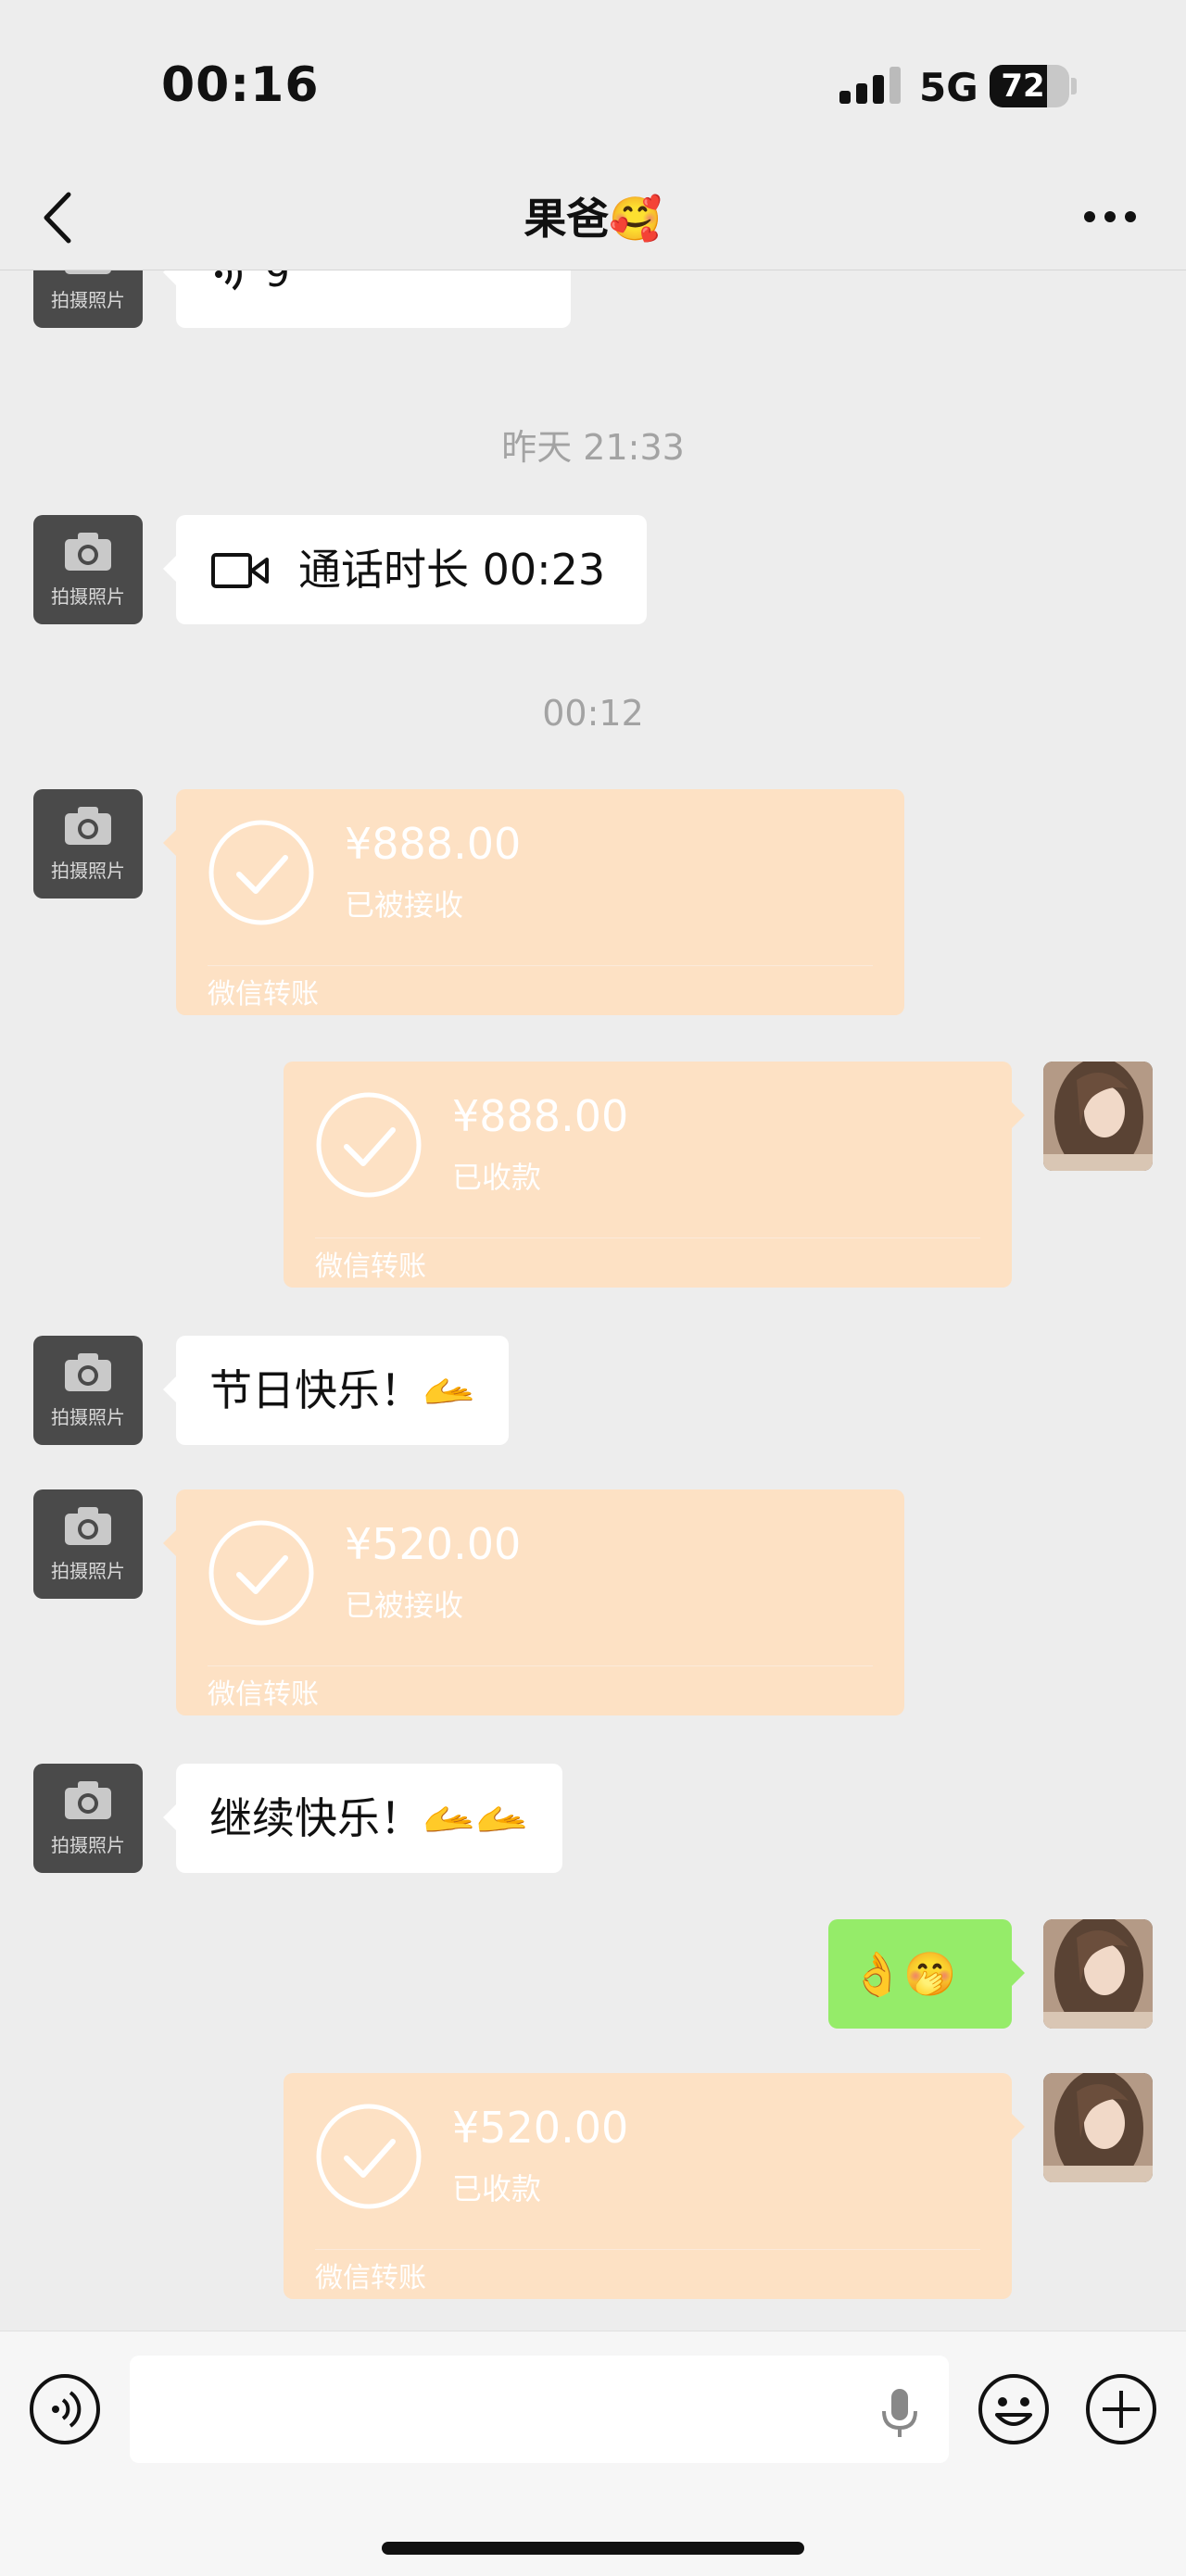 The image size is (1186, 2576). I want to click on my-text-message: 👌🤭, so click(926, 1974).